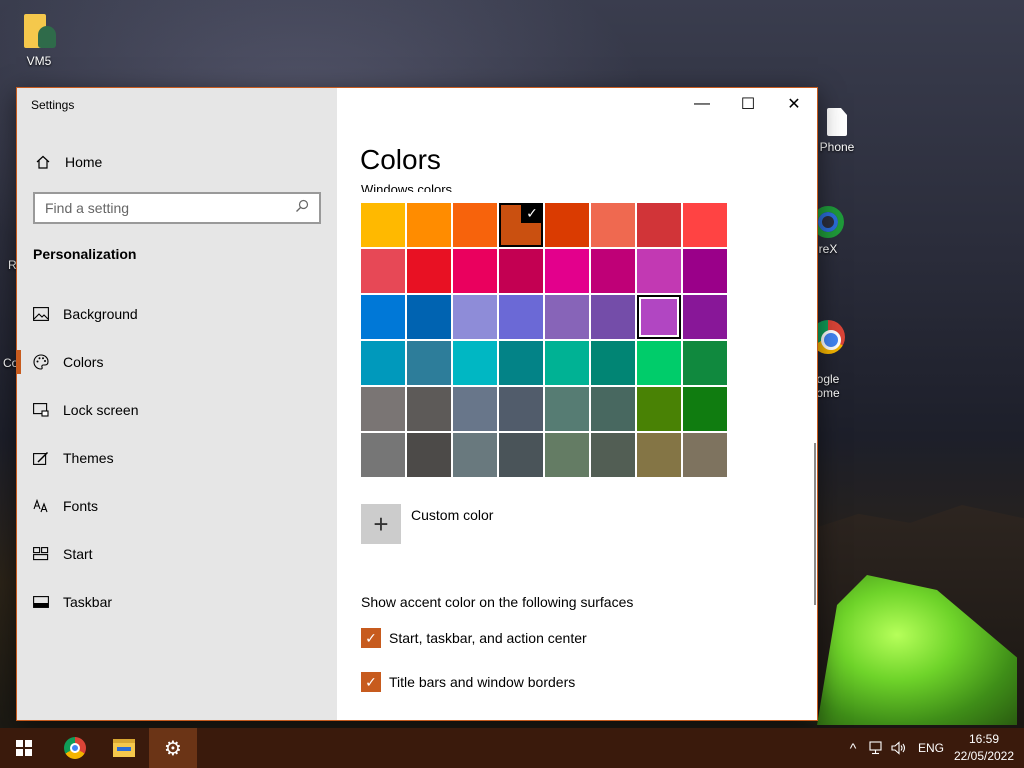  What do you see at coordinates (931, 748) in the screenshot?
I see `language-indicator: ENG` at bounding box center [931, 748].